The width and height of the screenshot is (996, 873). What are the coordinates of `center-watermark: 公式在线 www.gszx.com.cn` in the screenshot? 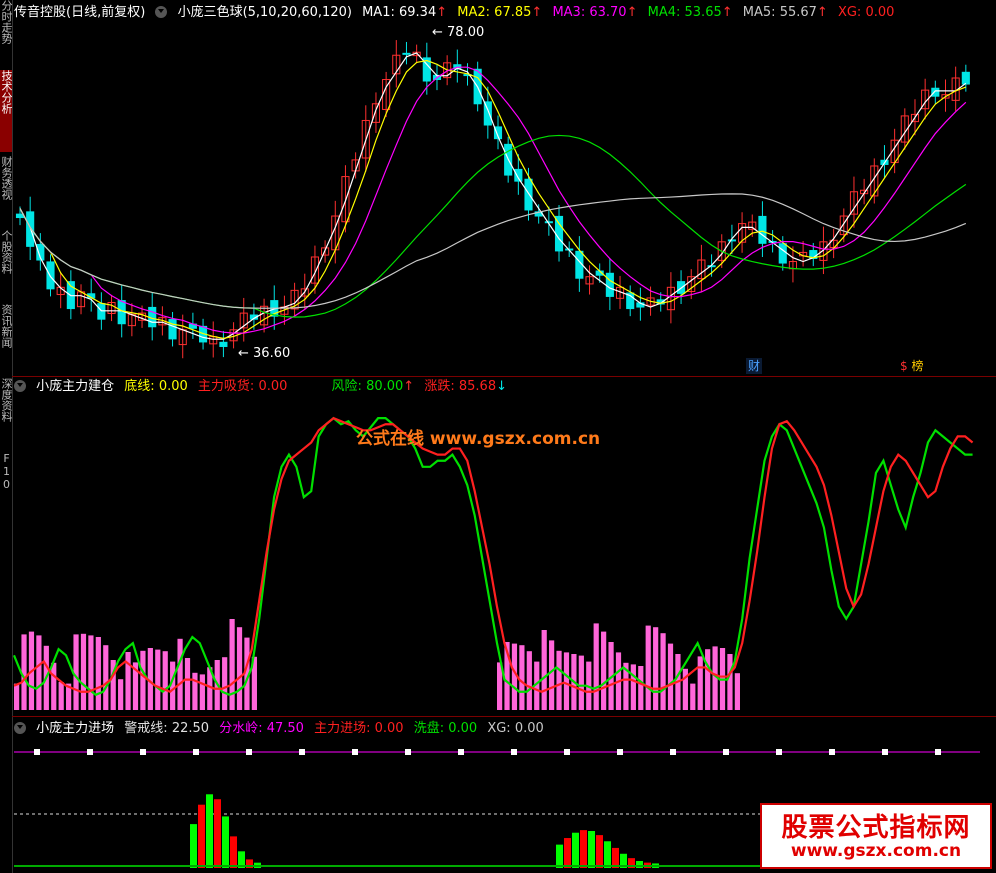 It's located at (478, 439).